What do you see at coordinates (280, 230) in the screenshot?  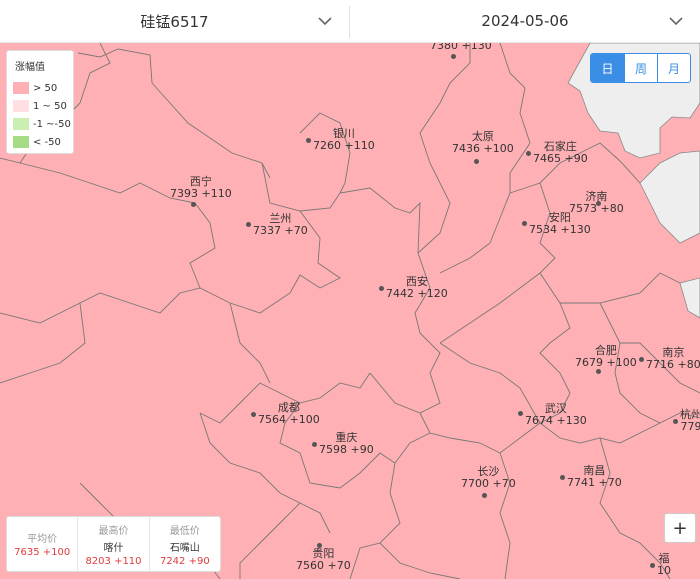 I see `city-price: 7337 +70` at bounding box center [280, 230].